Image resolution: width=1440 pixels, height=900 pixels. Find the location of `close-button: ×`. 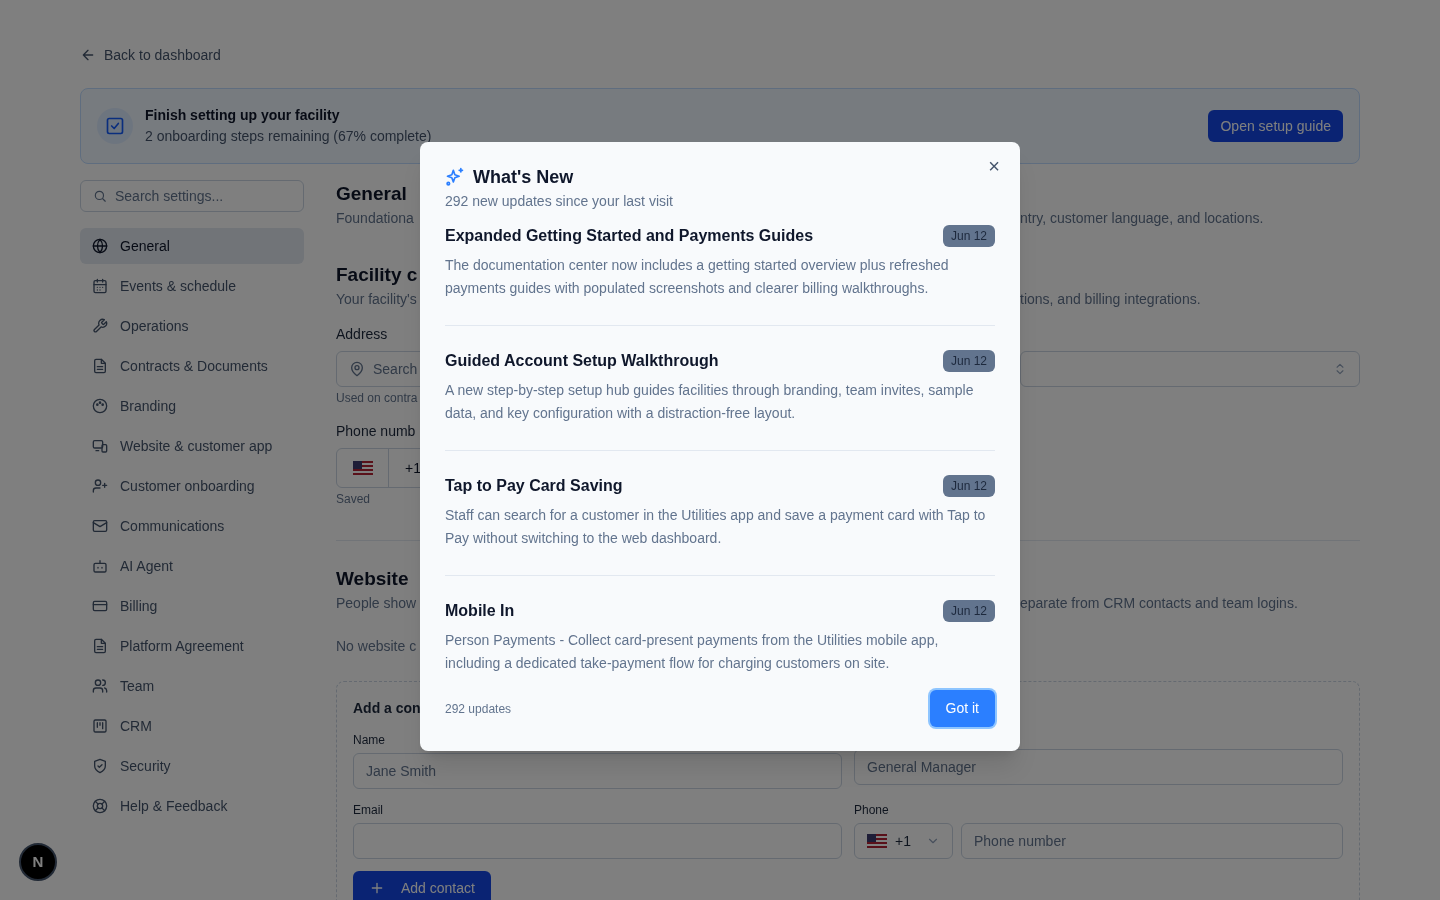

close-button: × is located at coordinates (994, 166).